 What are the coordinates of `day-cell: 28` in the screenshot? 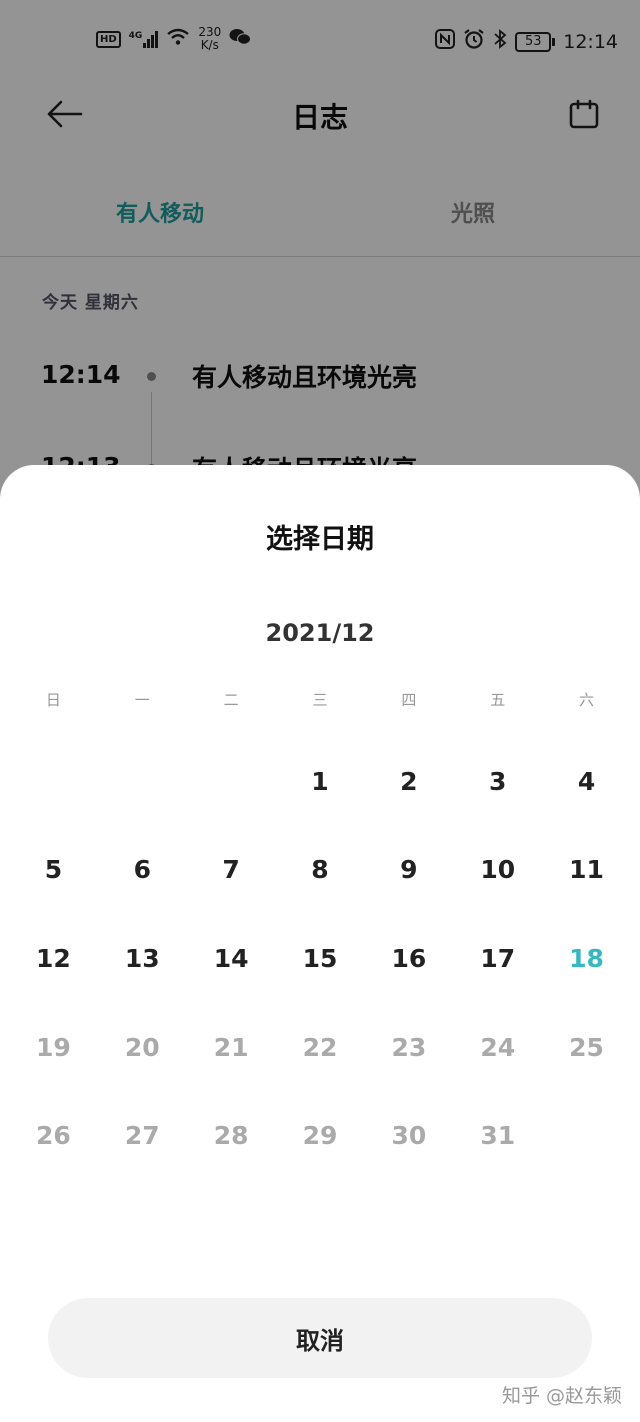 It's located at (231, 1136).